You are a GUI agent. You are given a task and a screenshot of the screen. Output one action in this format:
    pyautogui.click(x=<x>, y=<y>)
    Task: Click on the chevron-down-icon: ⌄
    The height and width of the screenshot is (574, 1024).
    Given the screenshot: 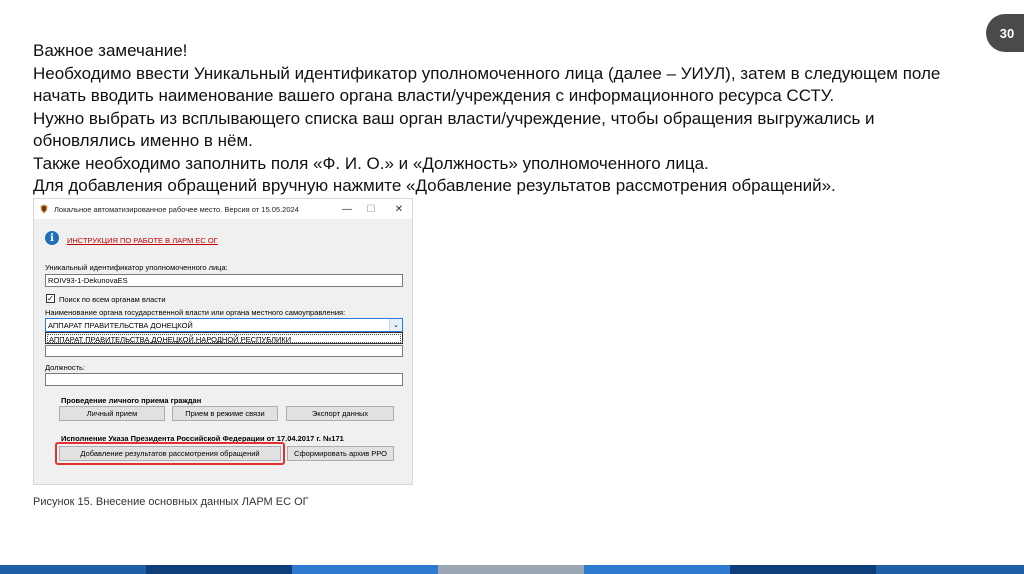 What is the action you would take?
    pyautogui.click(x=395, y=325)
    